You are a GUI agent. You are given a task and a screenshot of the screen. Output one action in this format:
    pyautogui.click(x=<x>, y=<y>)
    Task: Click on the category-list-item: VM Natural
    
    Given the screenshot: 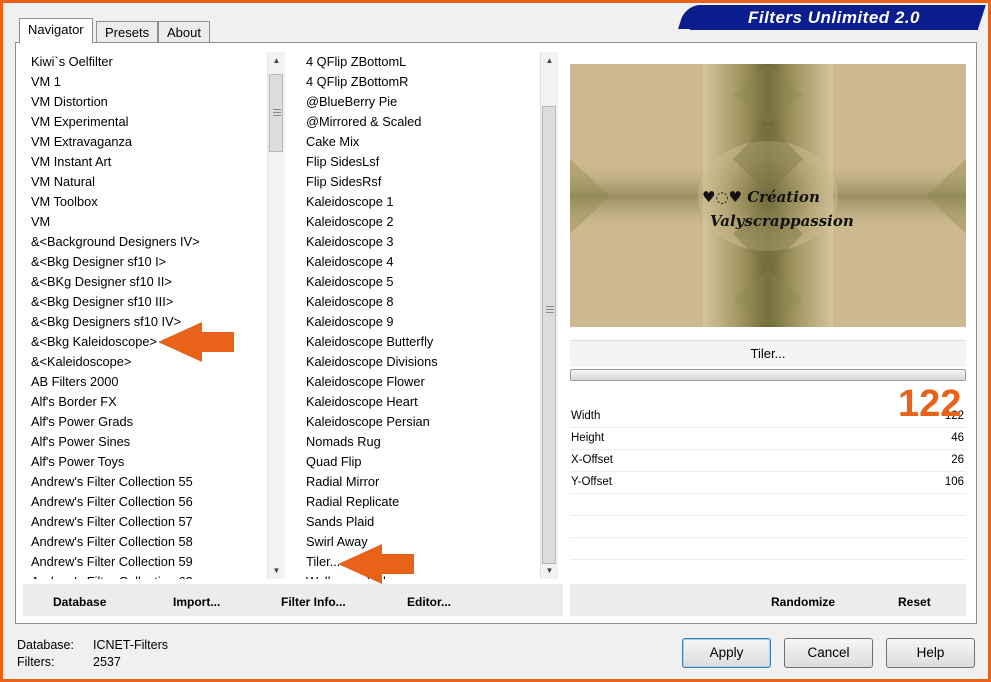 What is the action you would take?
    pyautogui.click(x=145, y=182)
    